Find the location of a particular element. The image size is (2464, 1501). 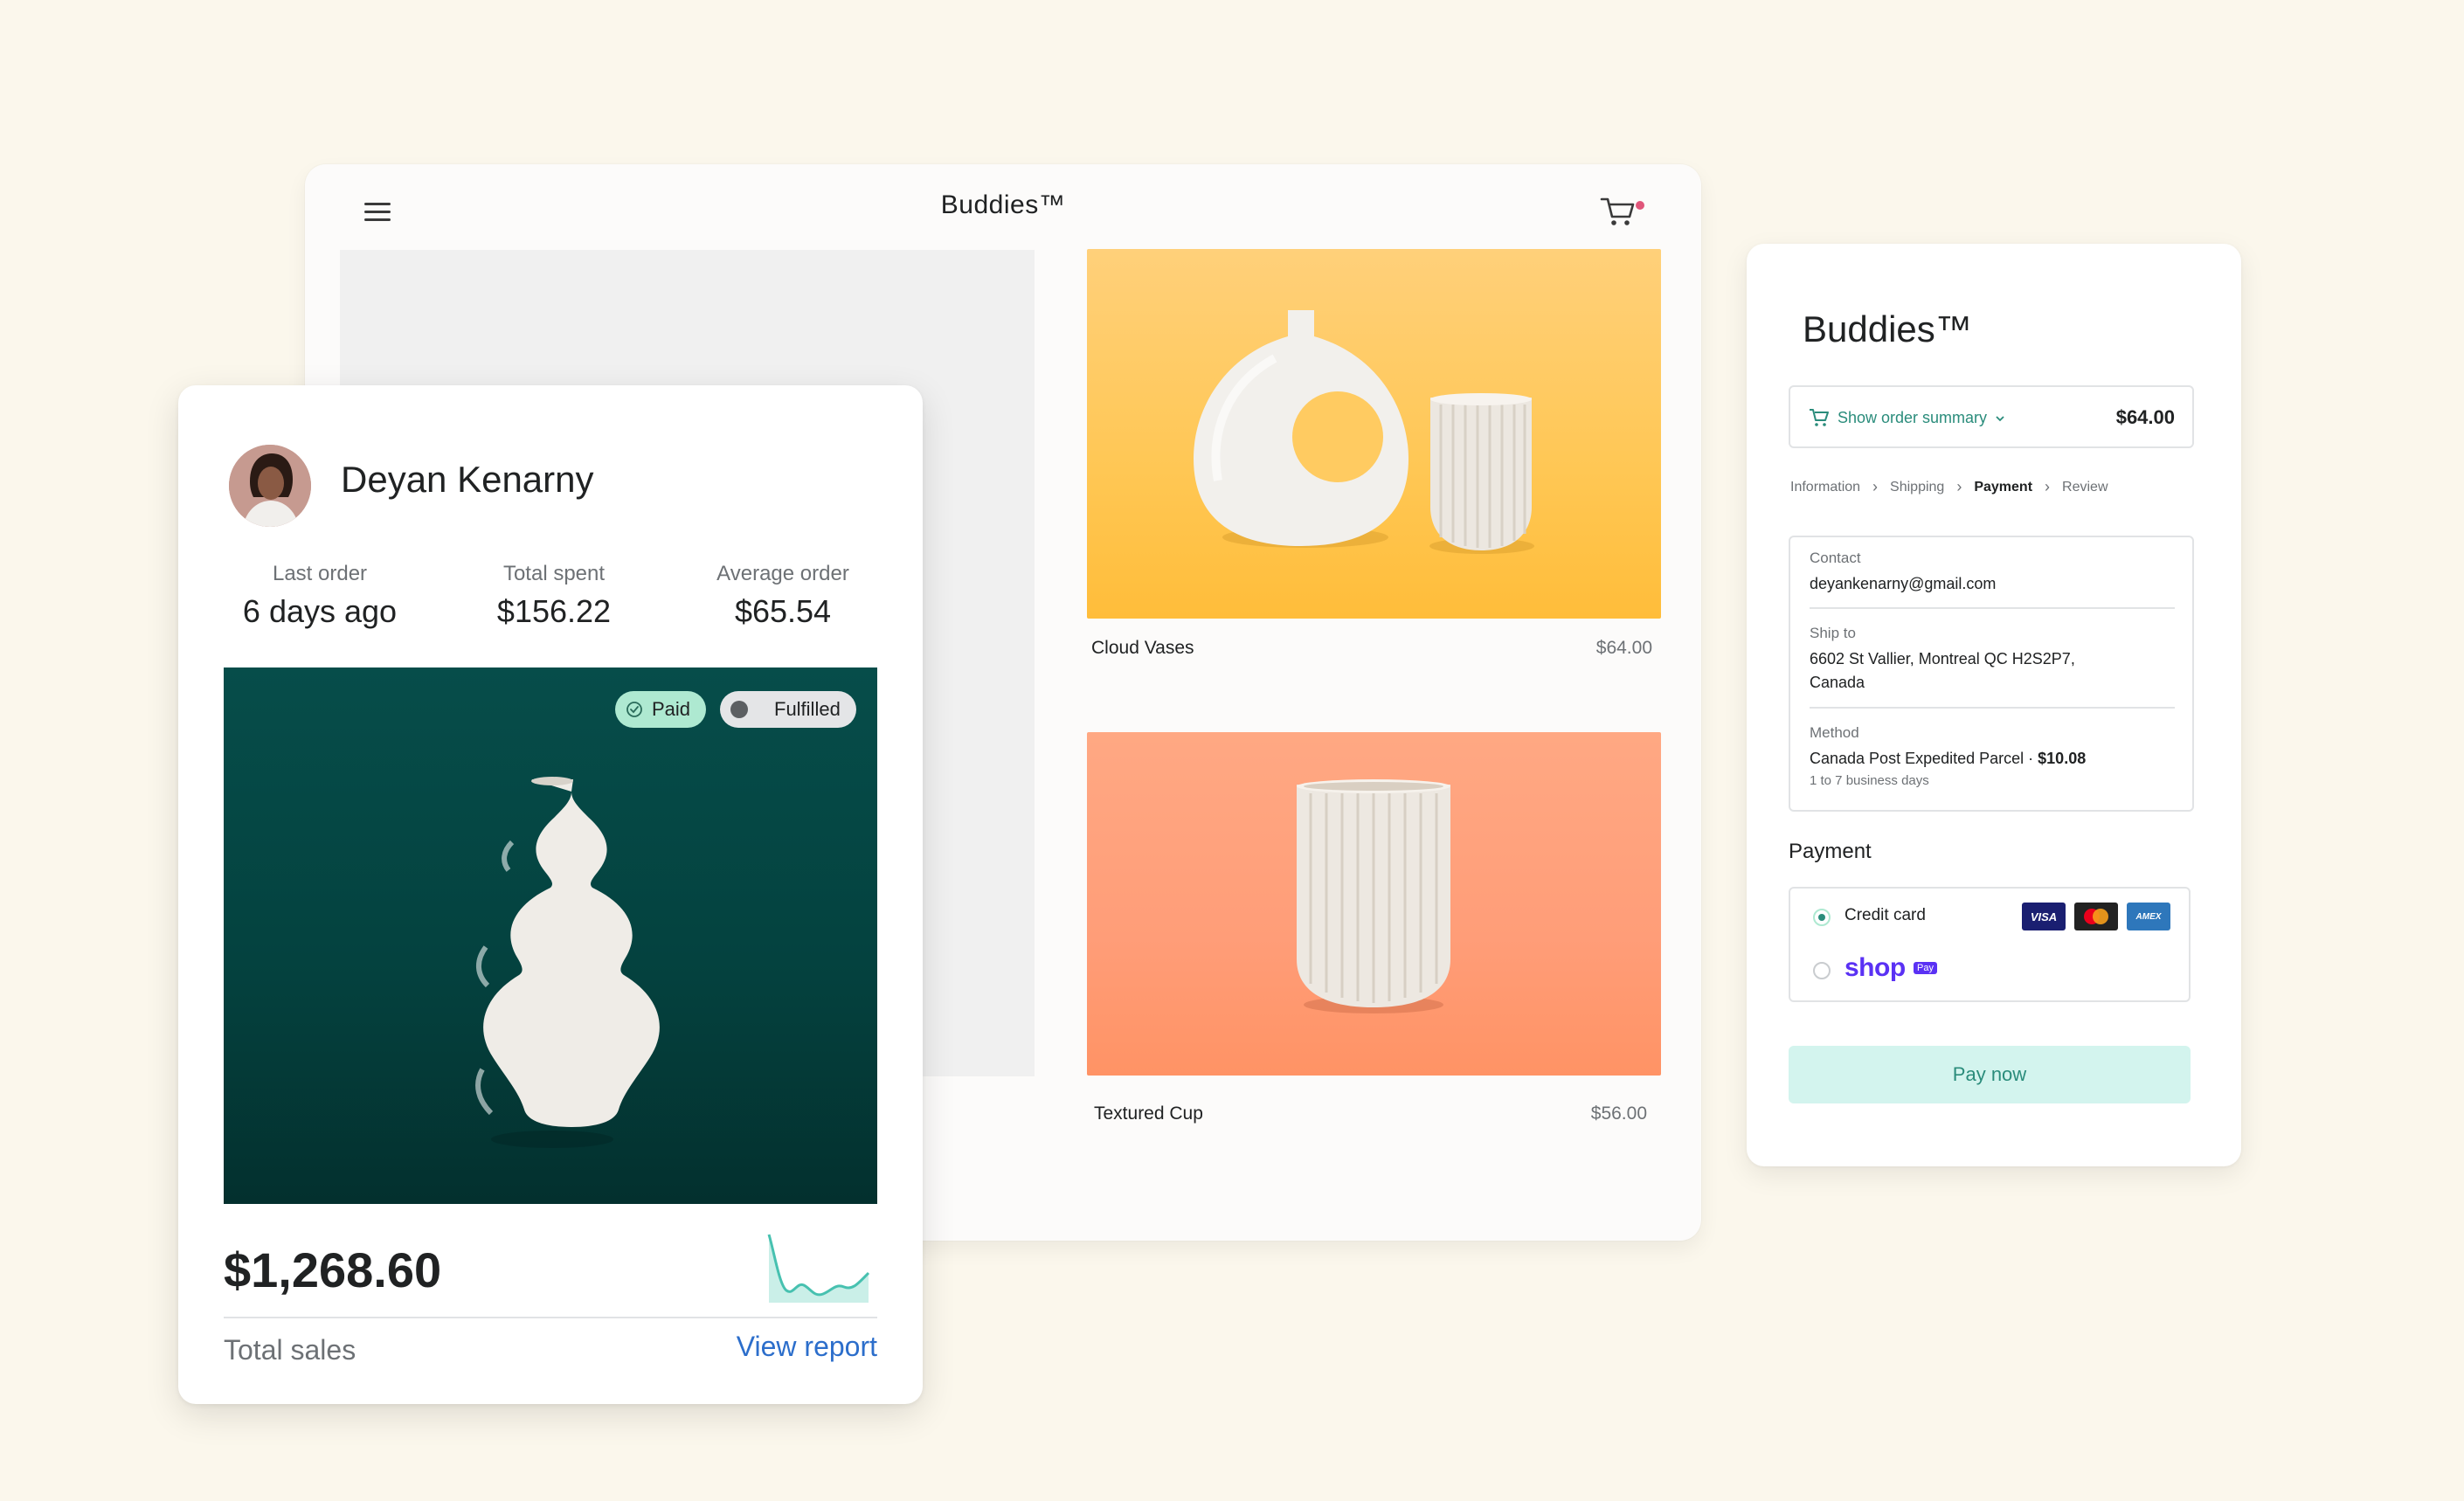

visa-logo-icon: VISA is located at coordinates (2044, 916).